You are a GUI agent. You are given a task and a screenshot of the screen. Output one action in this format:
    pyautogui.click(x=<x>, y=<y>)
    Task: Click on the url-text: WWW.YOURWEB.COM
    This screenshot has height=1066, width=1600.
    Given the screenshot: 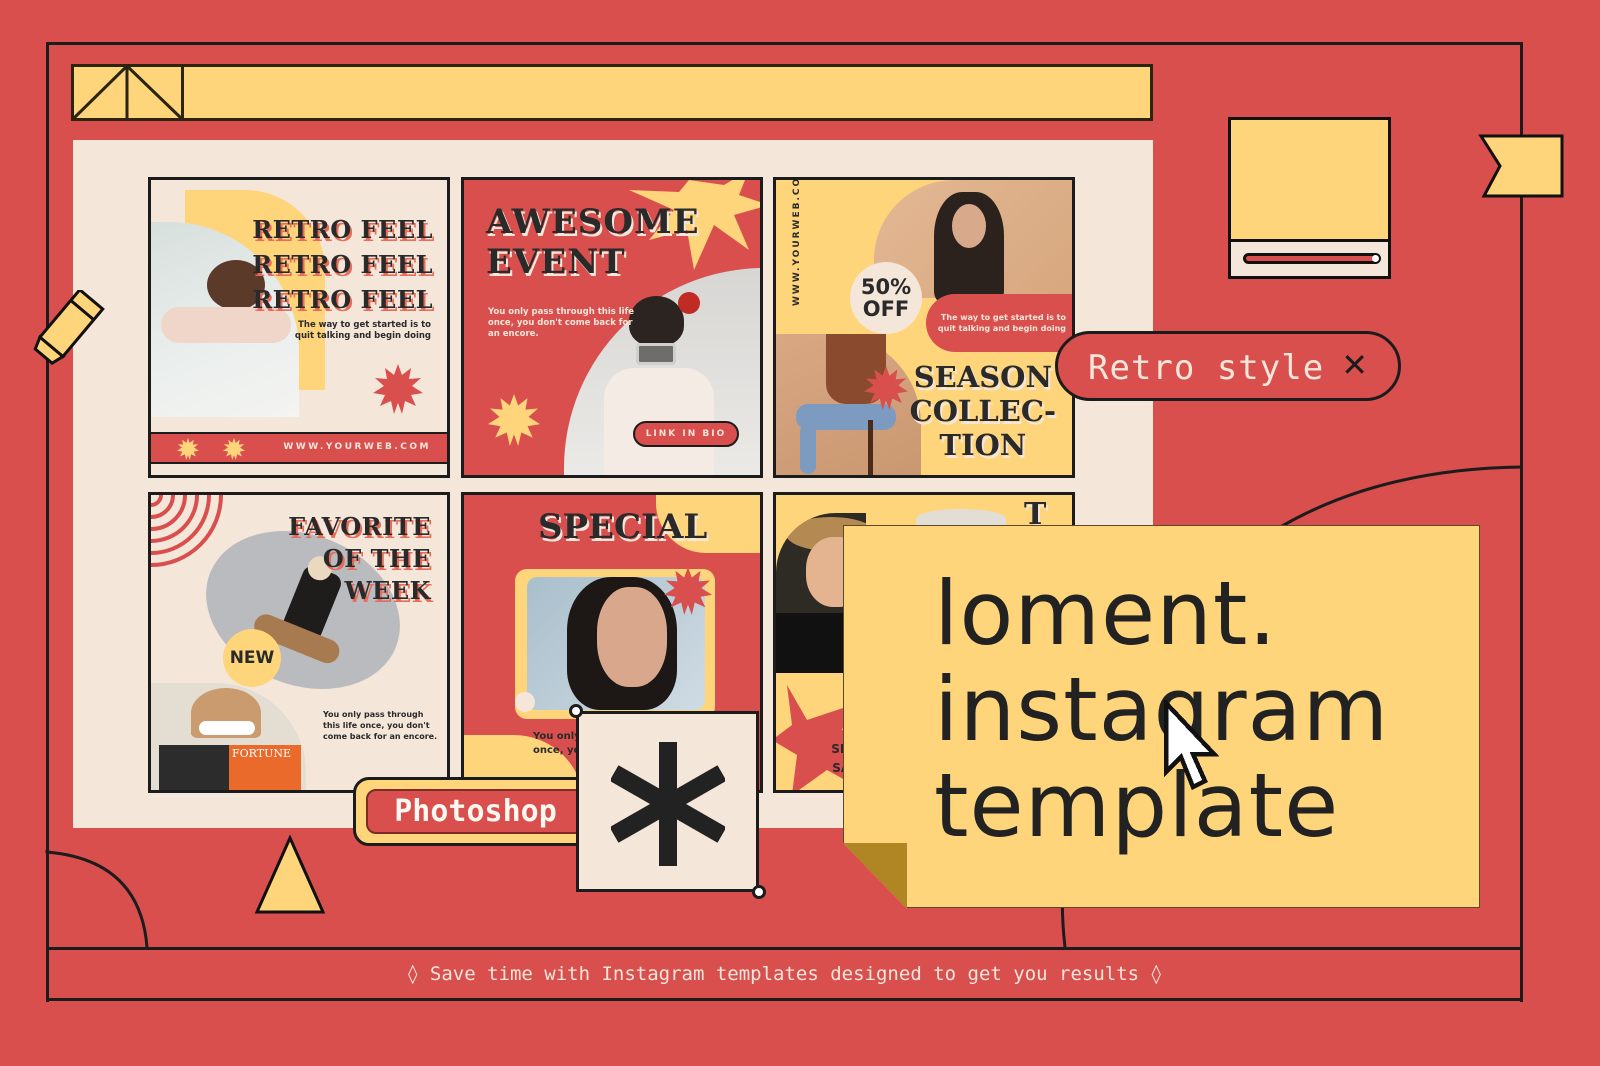 What is the action you would take?
    pyautogui.click(x=357, y=447)
    